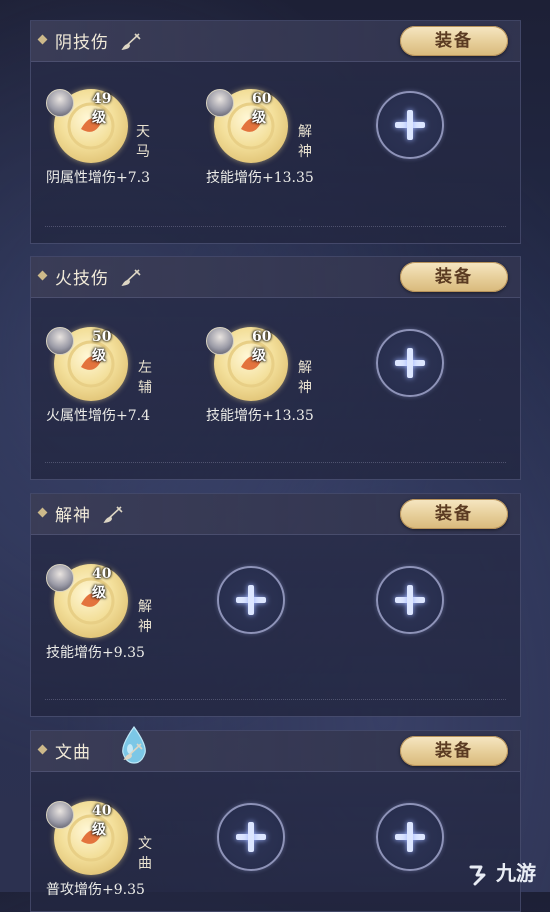 This screenshot has height=912, width=550. Describe the element at coordinates (102, 346) in the screenshot. I see `star-level: 50级` at that location.